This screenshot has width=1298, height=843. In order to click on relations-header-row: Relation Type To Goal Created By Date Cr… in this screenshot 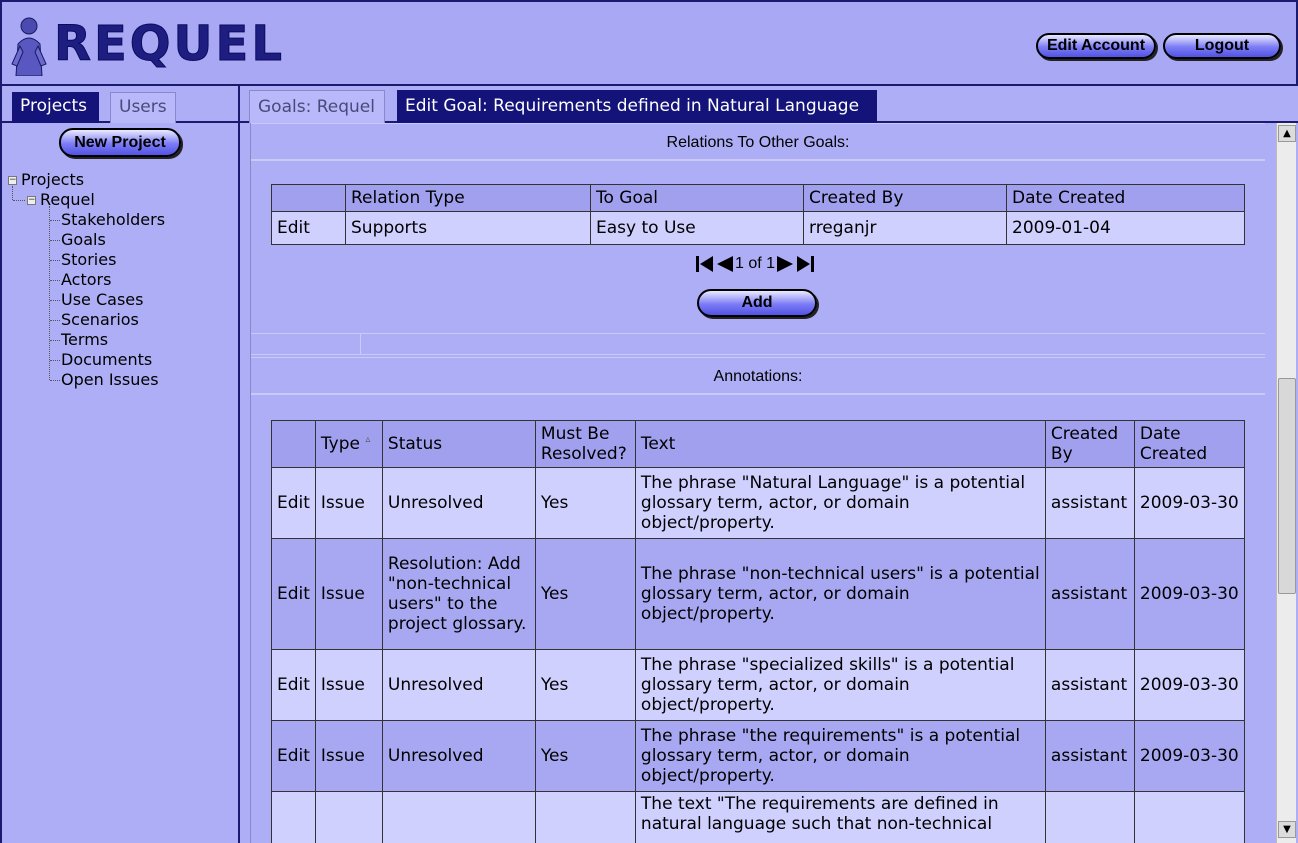, I will do `click(758, 198)`.